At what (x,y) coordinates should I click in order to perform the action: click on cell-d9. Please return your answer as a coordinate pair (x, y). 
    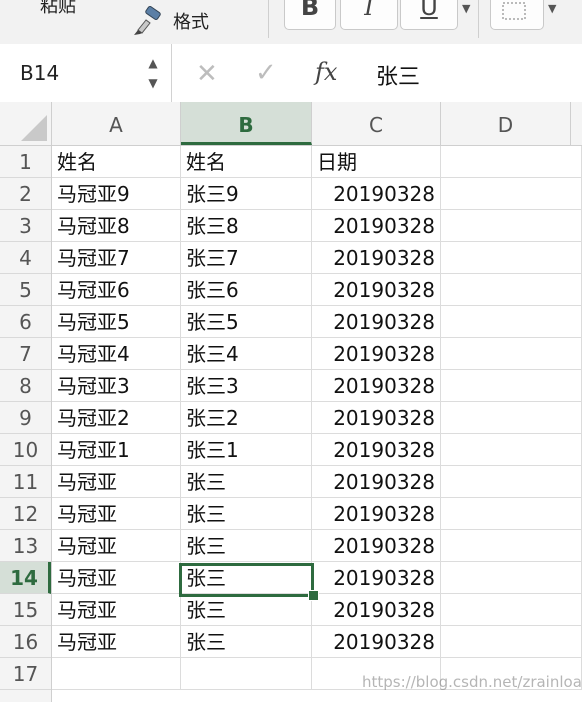
    Looking at the image, I should click on (511, 418).